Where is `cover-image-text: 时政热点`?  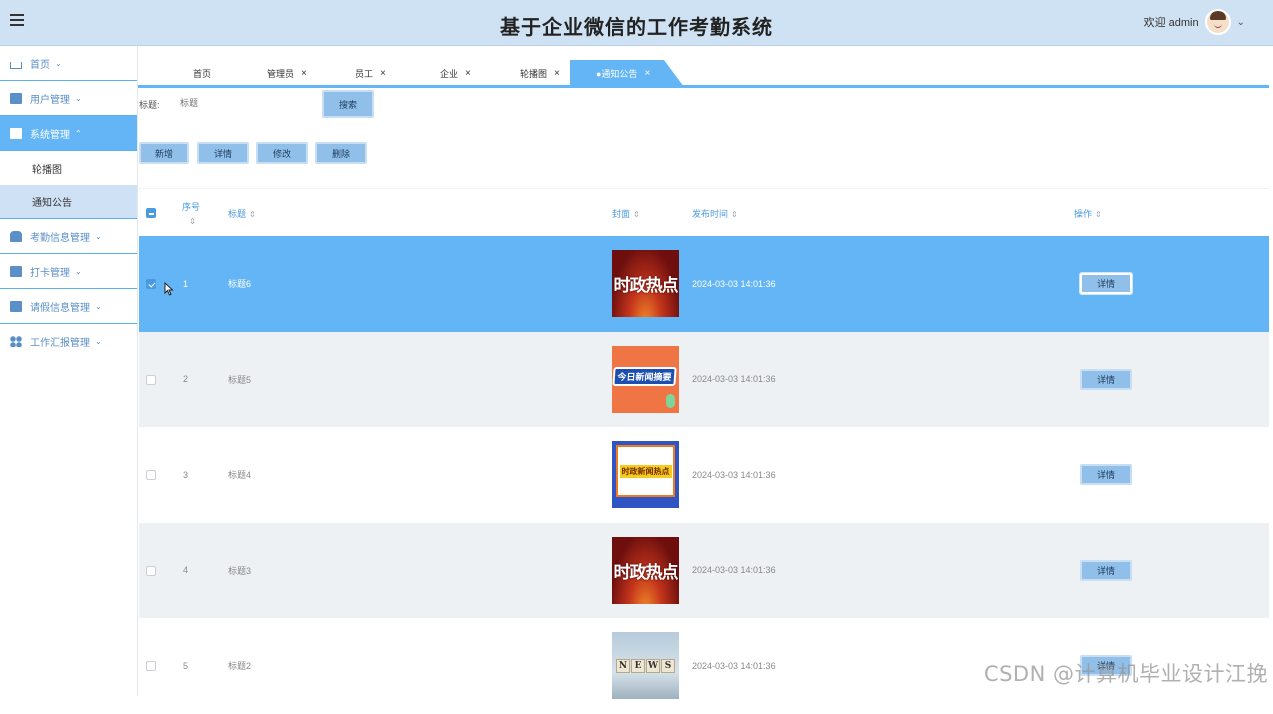 cover-image-text: 时政热点 is located at coordinates (646, 572).